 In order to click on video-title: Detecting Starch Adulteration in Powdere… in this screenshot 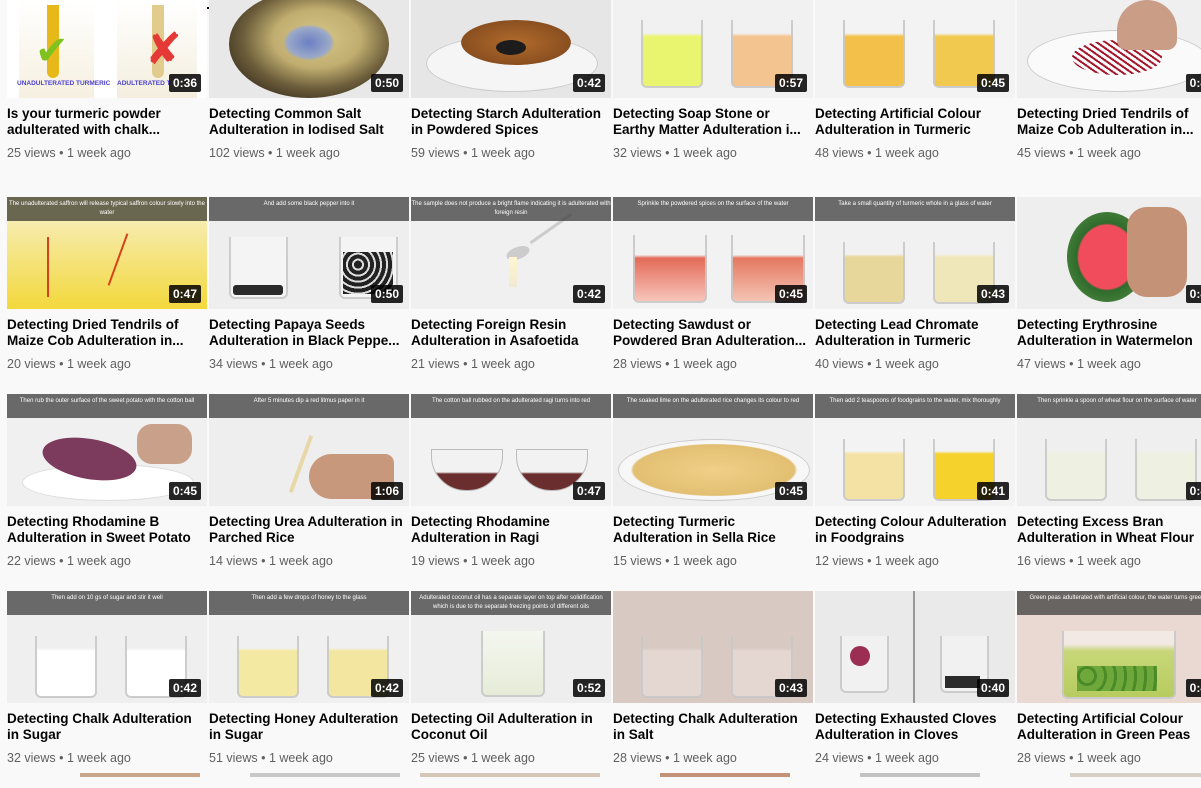, I will do `click(511, 122)`.